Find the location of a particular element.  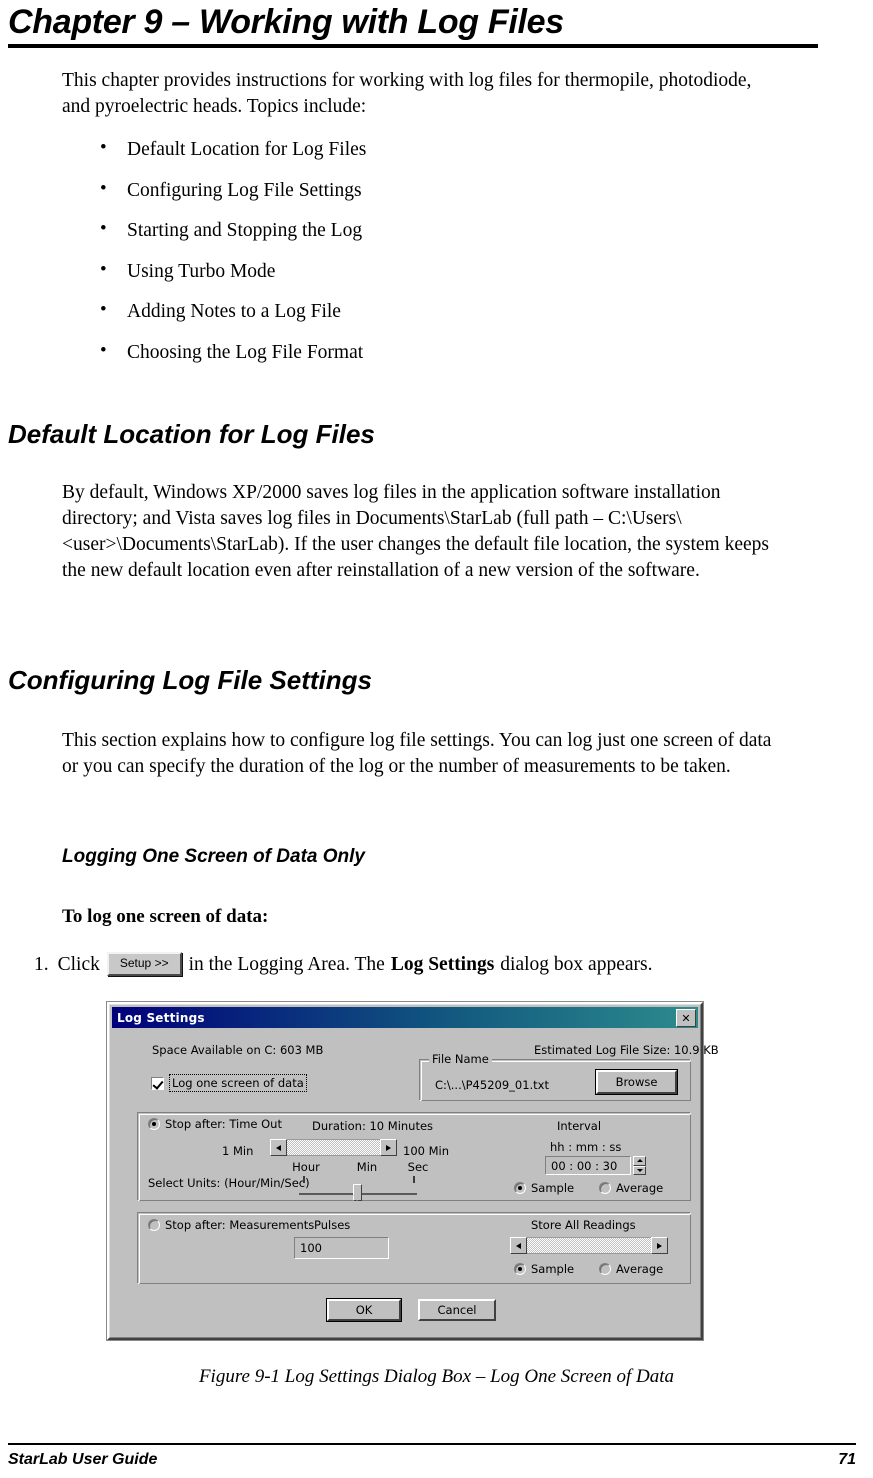

list-item: Starting and Stopping the Log is located at coordinates (412, 238).